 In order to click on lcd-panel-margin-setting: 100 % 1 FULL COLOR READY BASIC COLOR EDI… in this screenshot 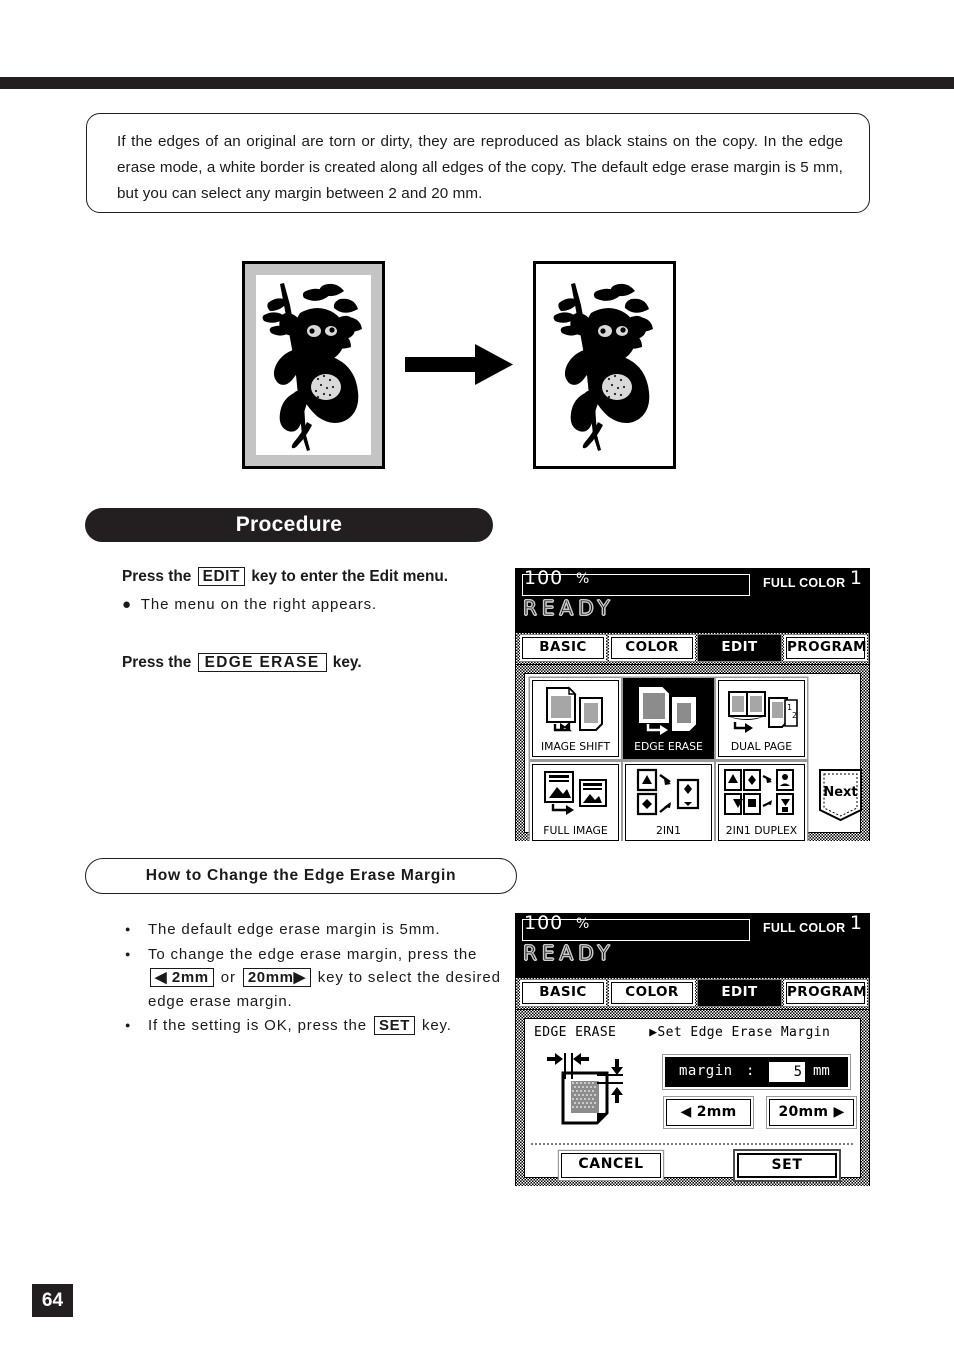, I will do `click(692, 1049)`.